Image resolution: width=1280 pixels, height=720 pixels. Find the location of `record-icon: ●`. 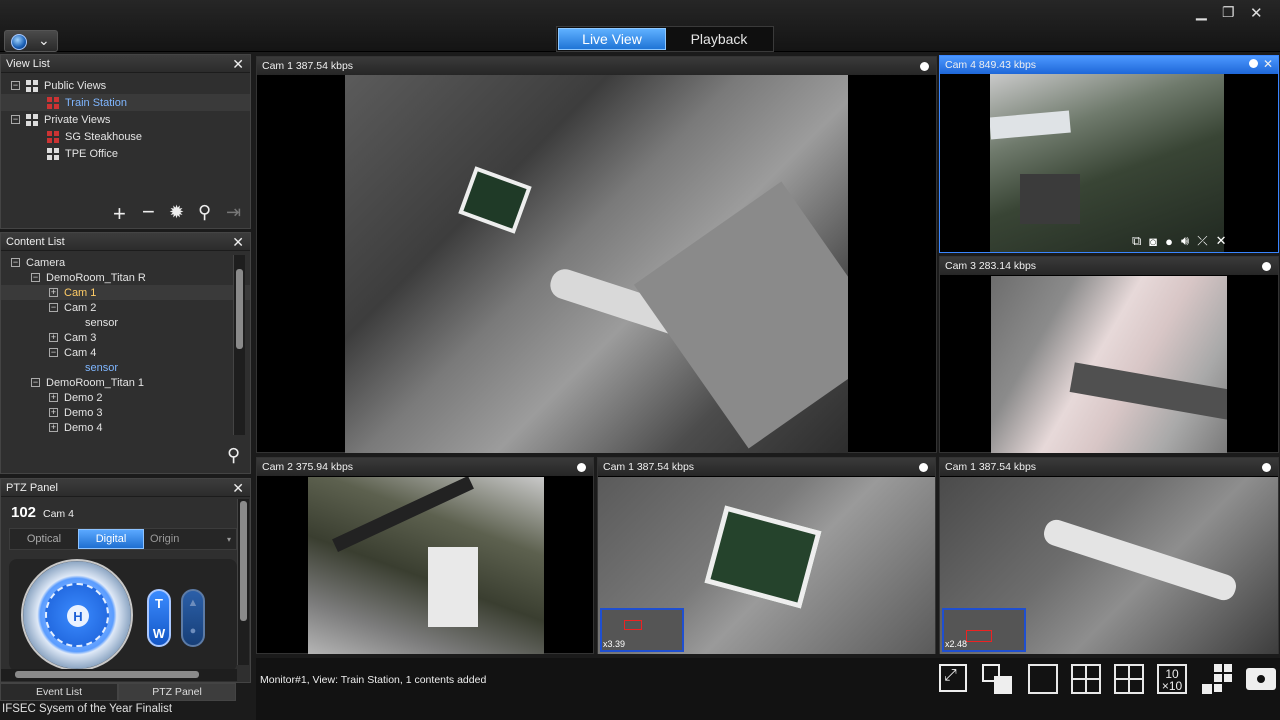

record-icon: ● is located at coordinates (1169, 241).